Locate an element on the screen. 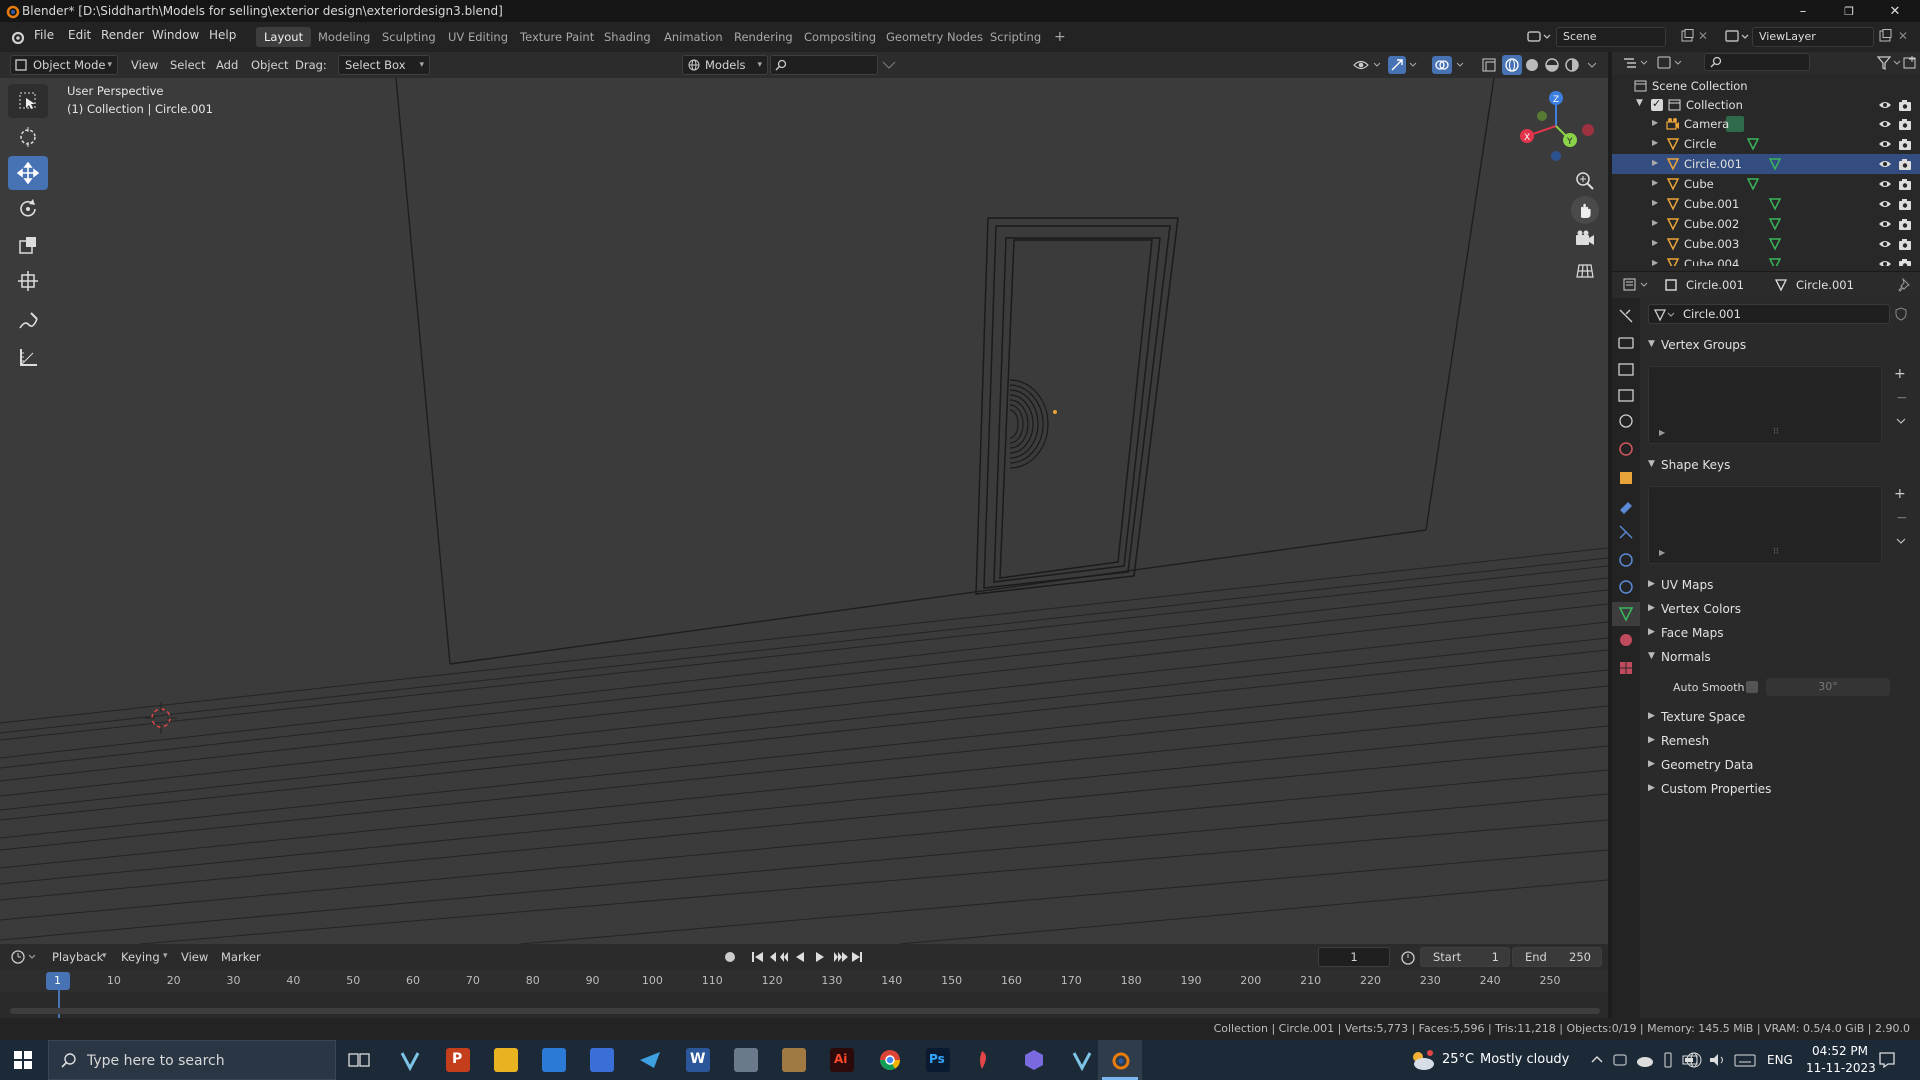 This screenshot has height=1080, width=1920. store-icon is located at coordinates (602, 1060).